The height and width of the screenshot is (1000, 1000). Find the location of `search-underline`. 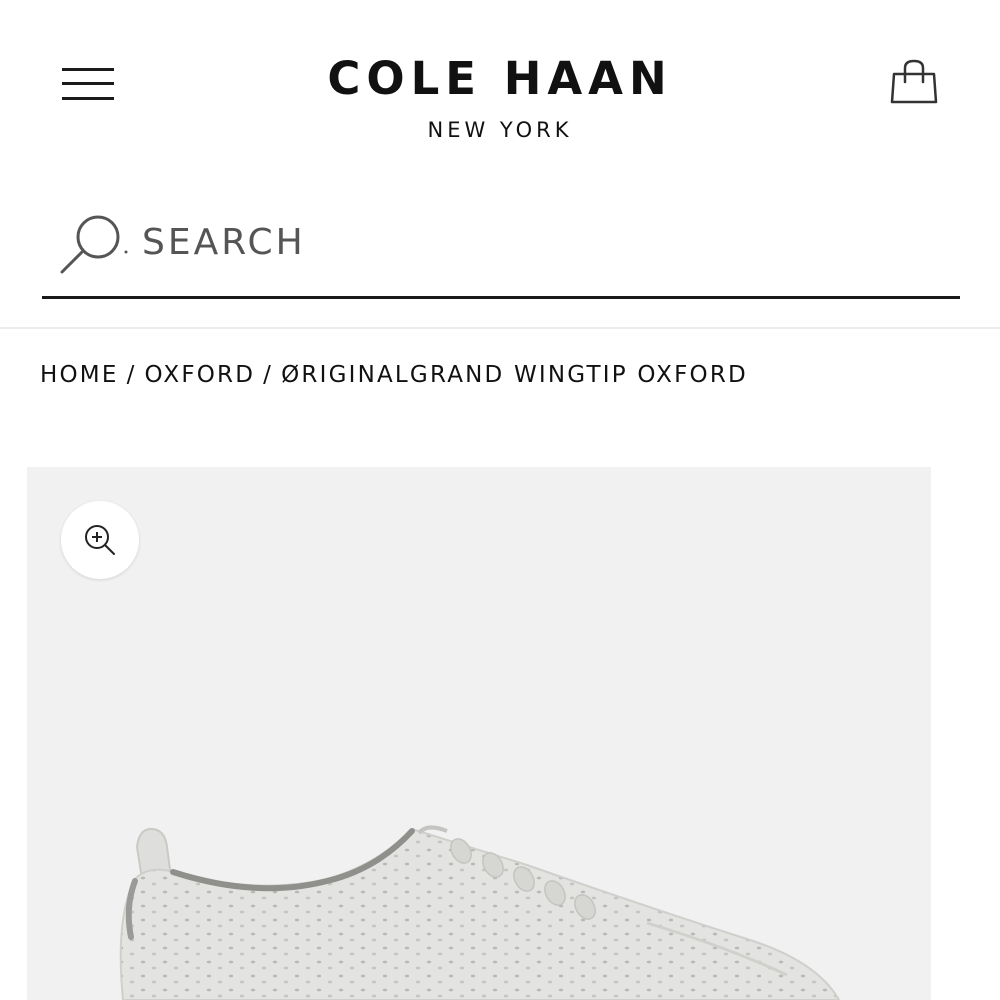

search-underline is located at coordinates (501, 297).